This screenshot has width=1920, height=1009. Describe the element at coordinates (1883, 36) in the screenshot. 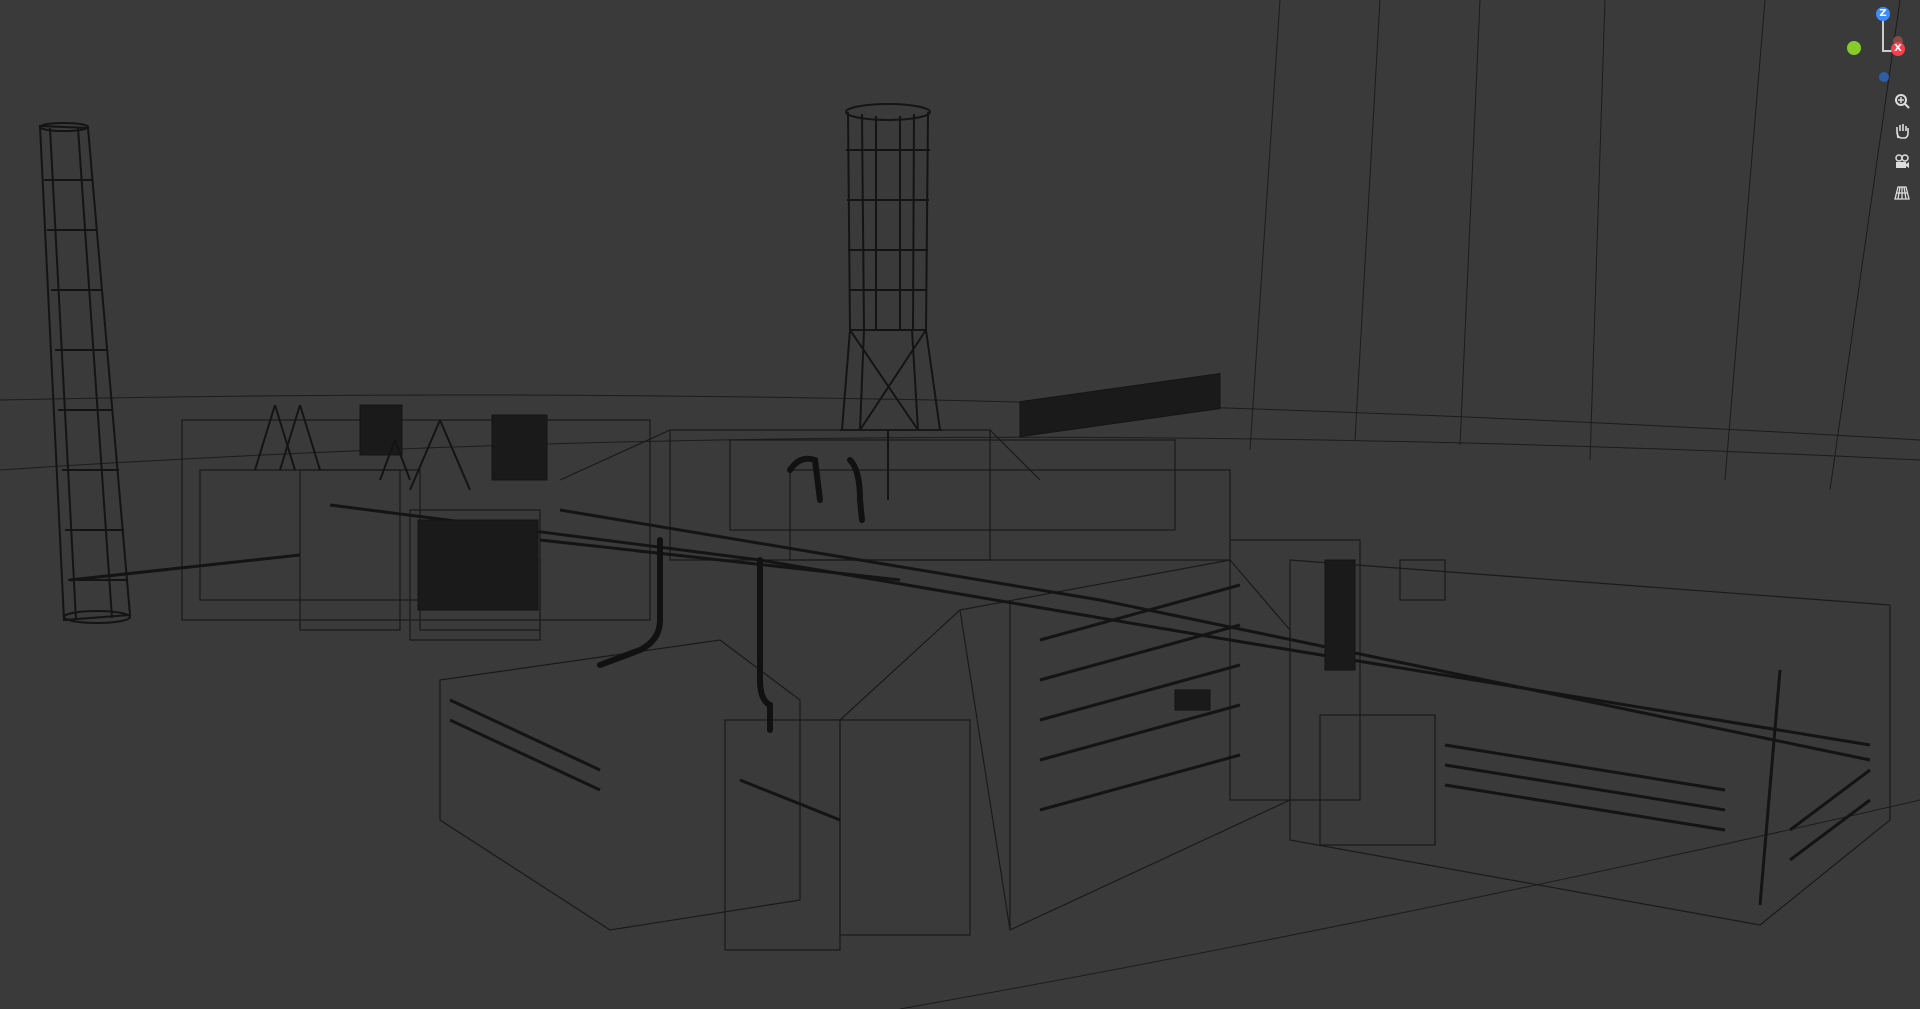

I see `z-axis-line` at that location.